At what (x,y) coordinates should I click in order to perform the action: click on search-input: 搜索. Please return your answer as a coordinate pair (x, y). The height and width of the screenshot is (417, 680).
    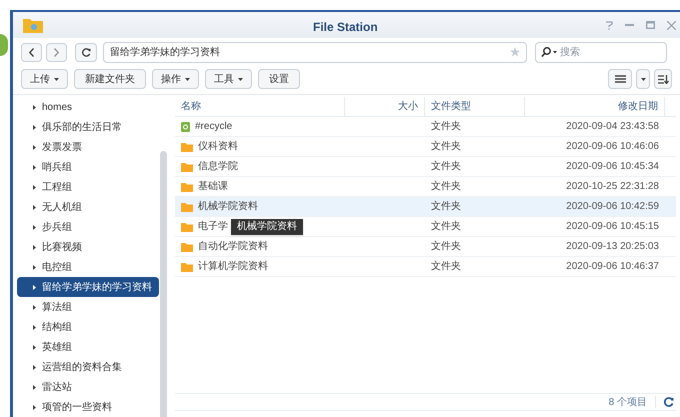
    Looking at the image, I should click on (610, 52).